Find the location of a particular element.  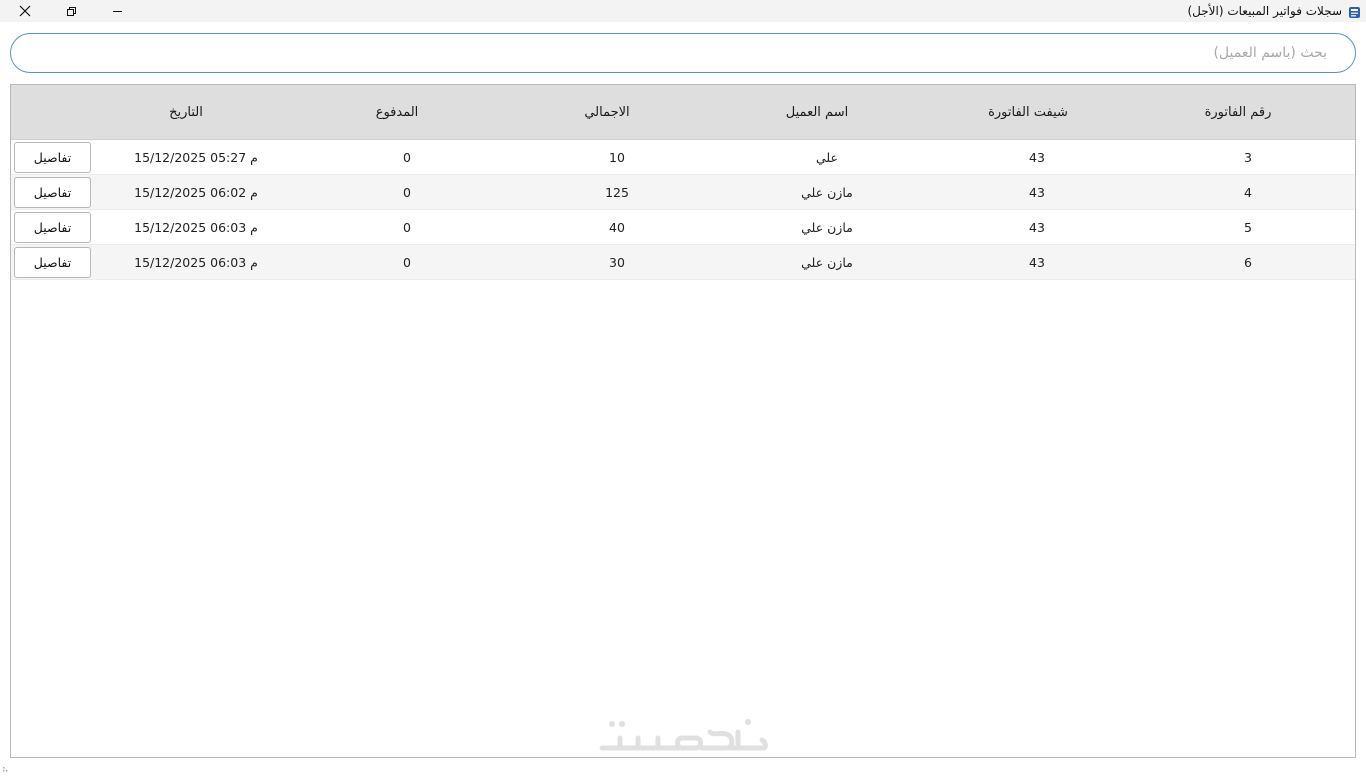

watermark-logo is located at coordinates (683, 734).